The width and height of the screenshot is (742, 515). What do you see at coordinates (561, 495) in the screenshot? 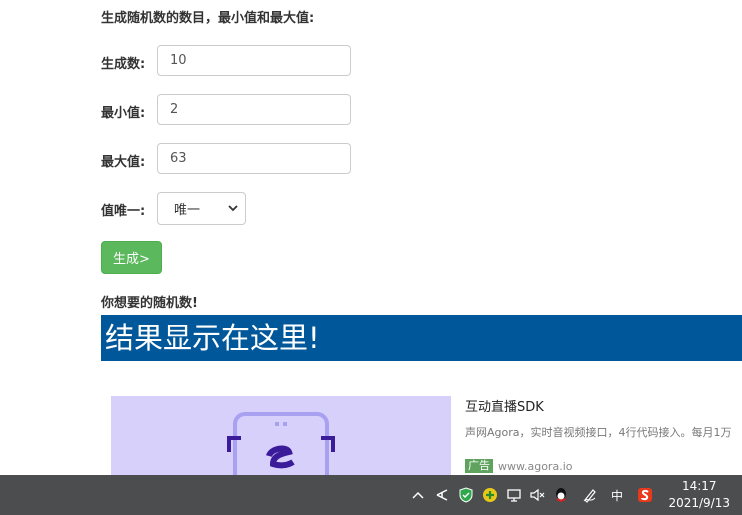
I see `qq-icon` at bounding box center [561, 495].